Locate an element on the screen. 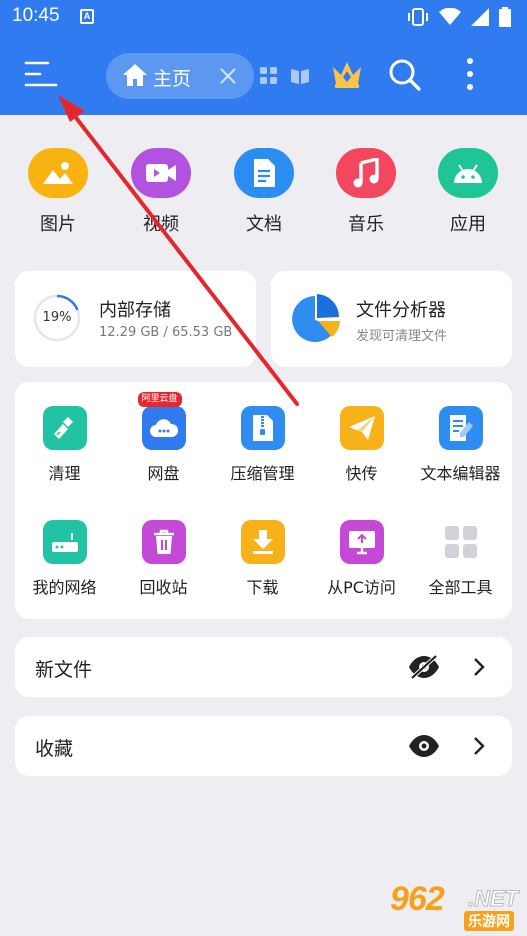 This screenshot has height=936, width=527. tool-netdisk: 阿里云盘 网盘 is located at coordinates (163, 438).